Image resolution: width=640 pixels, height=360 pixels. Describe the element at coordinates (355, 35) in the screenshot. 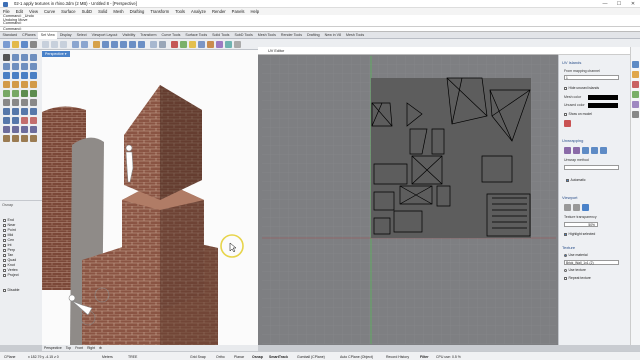

I see `tab-mesh-tools-2: Mesh Tools` at that location.